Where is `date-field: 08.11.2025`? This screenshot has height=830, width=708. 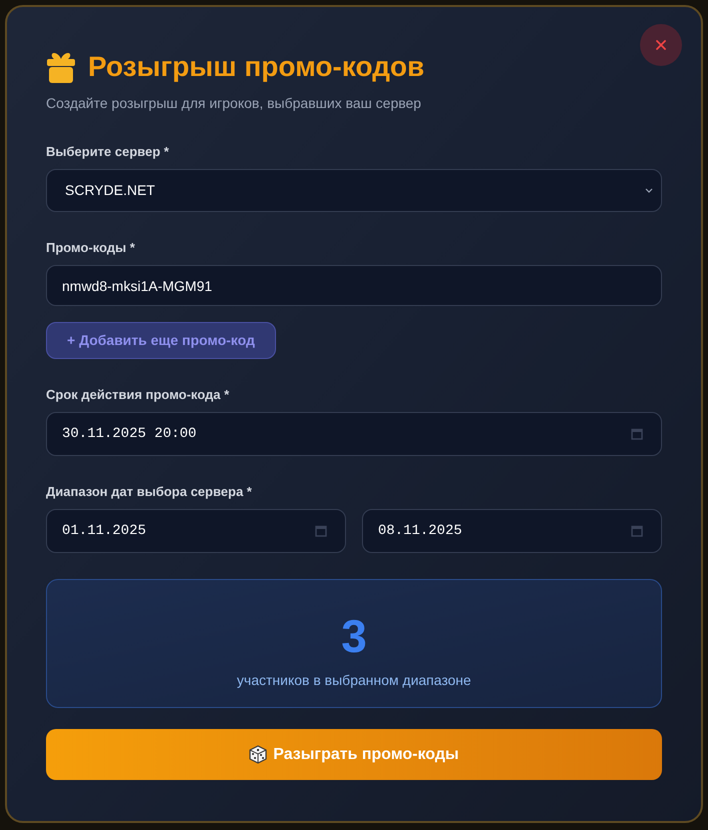 date-field: 08.11.2025 is located at coordinates (512, 531).